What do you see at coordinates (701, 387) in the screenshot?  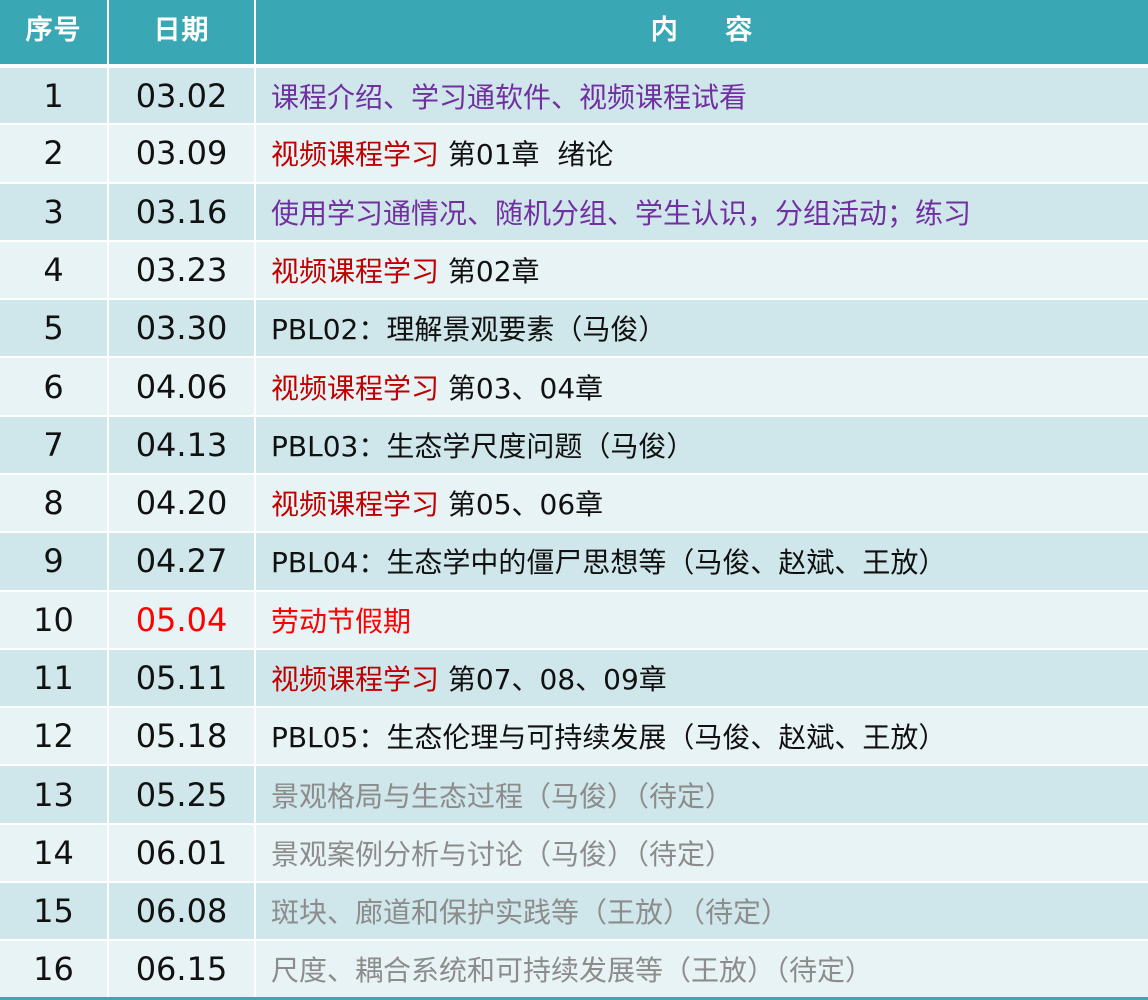 I see `row-content: 视频课程学习 第03、04章` at bounding box center [701, 387].